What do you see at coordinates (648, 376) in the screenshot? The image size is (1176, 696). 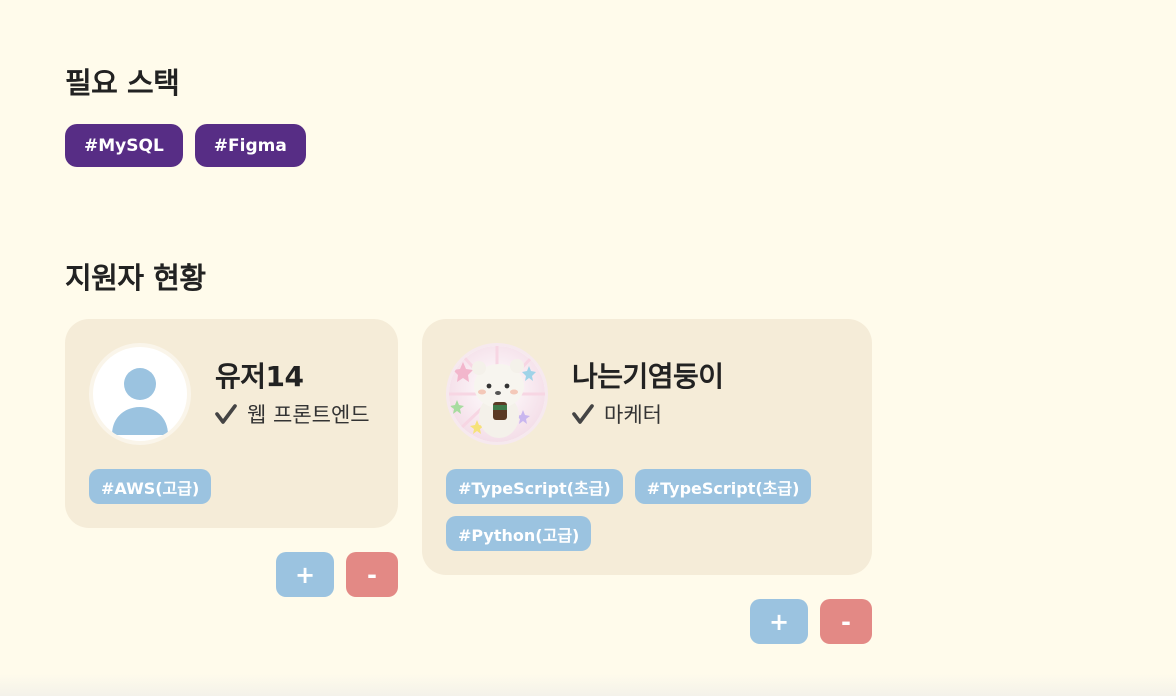 I see `applicant-name: 나는기염둥이` at bounding box center [648, 376].